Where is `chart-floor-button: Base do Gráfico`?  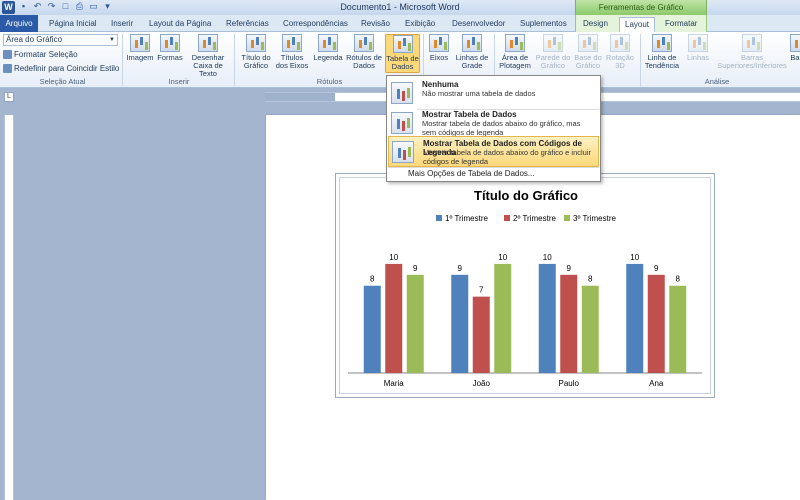
chart-floor-button: Base do Gráfico is located at coordinates (588, 52).